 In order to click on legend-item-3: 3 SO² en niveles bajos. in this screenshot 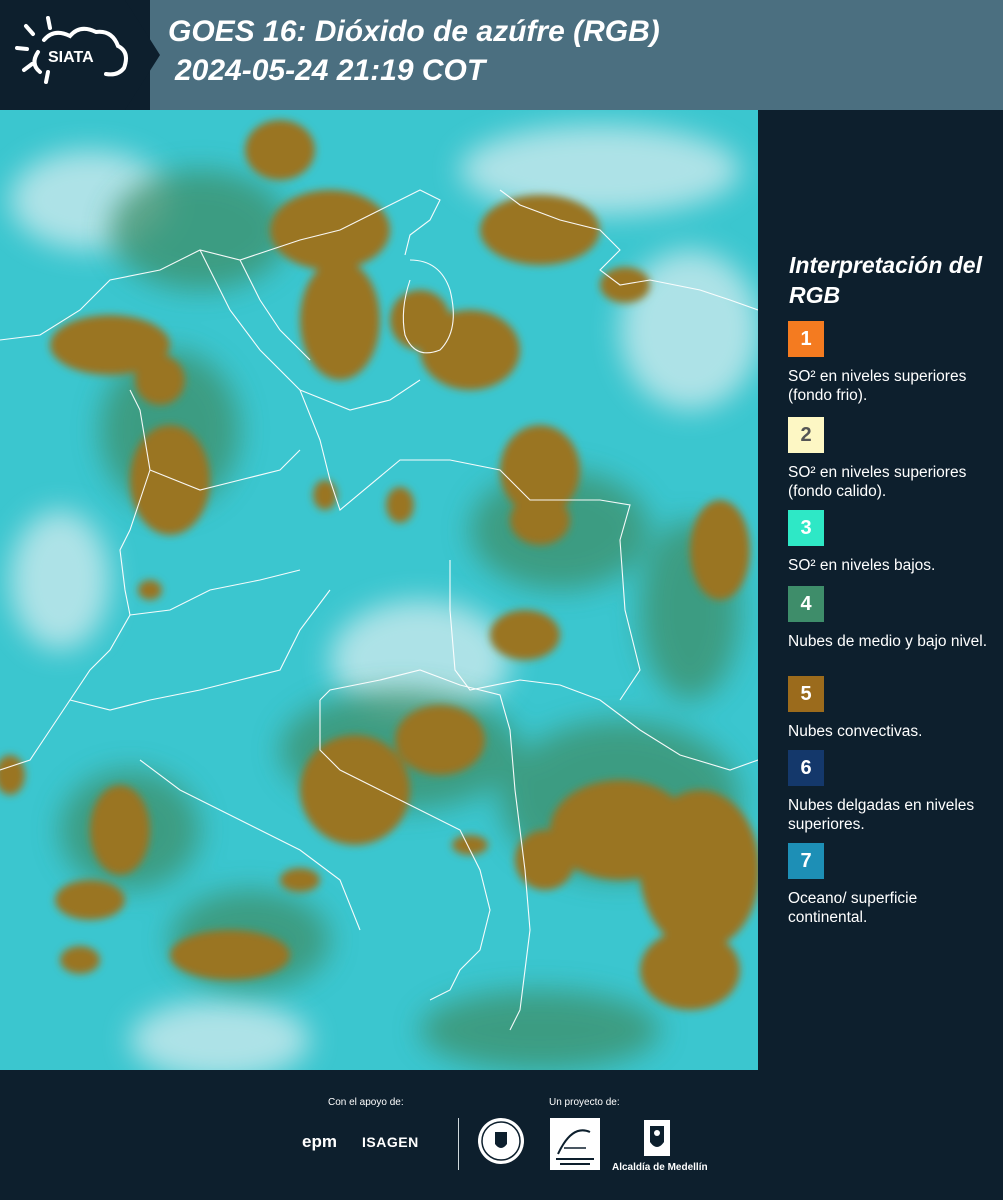, I will do `click(893, 542)`.